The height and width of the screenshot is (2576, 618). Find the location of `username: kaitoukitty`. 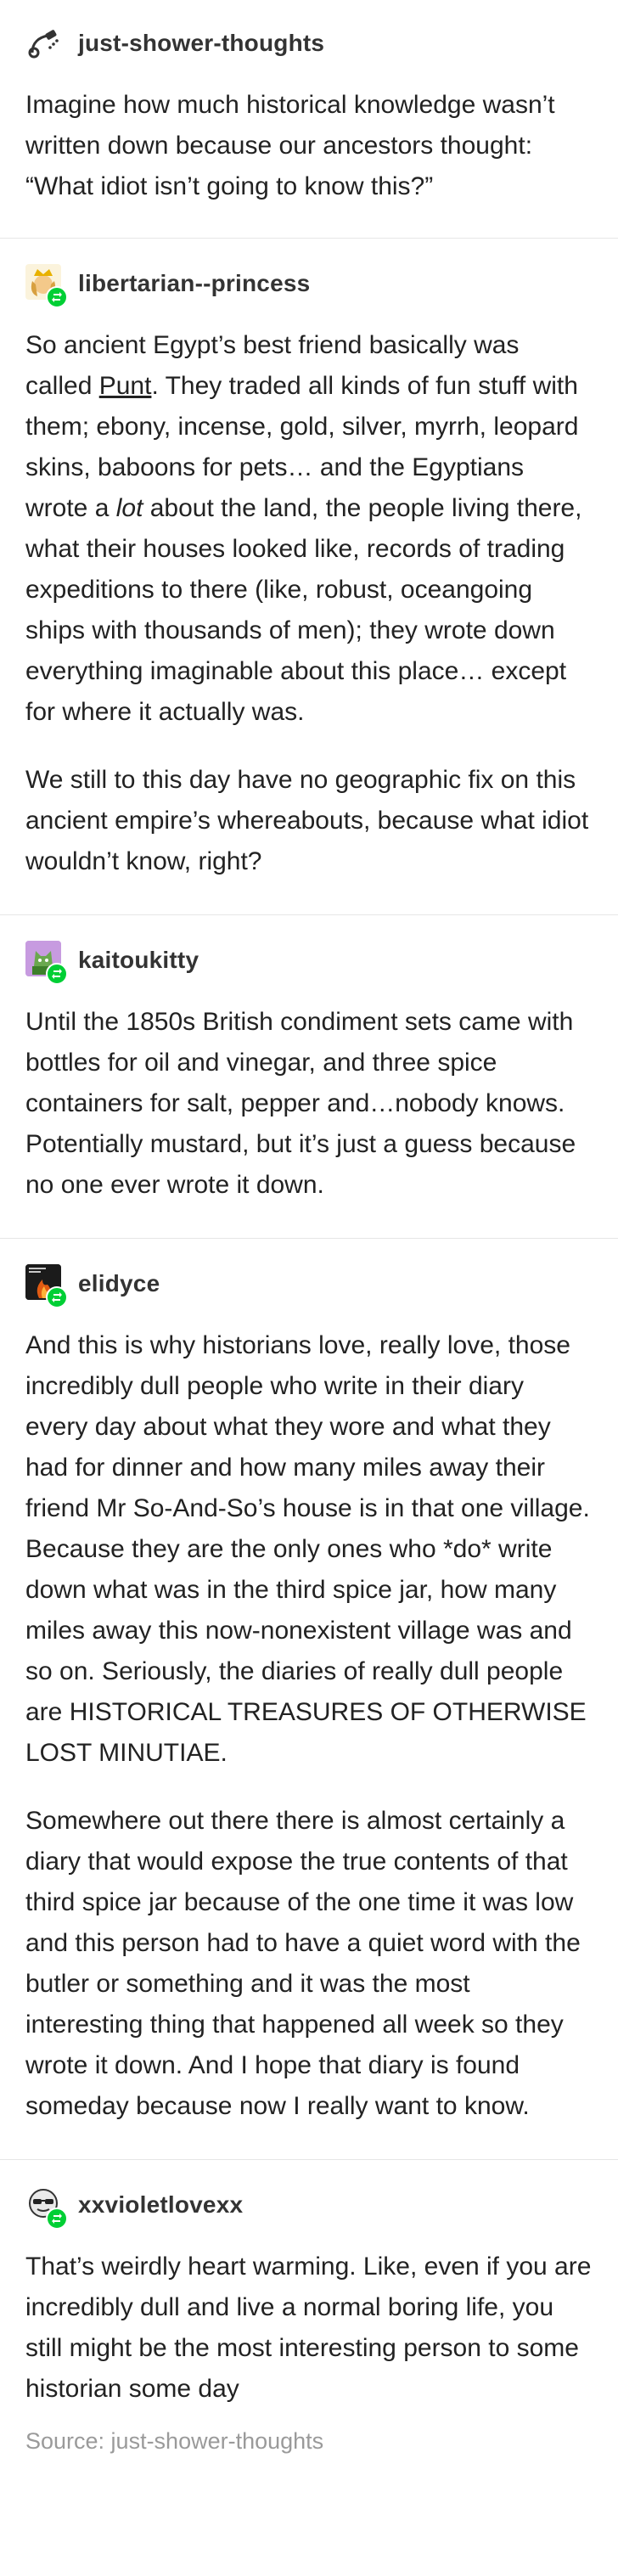

username: kaitoukitty is located at coordinates (138, 961).